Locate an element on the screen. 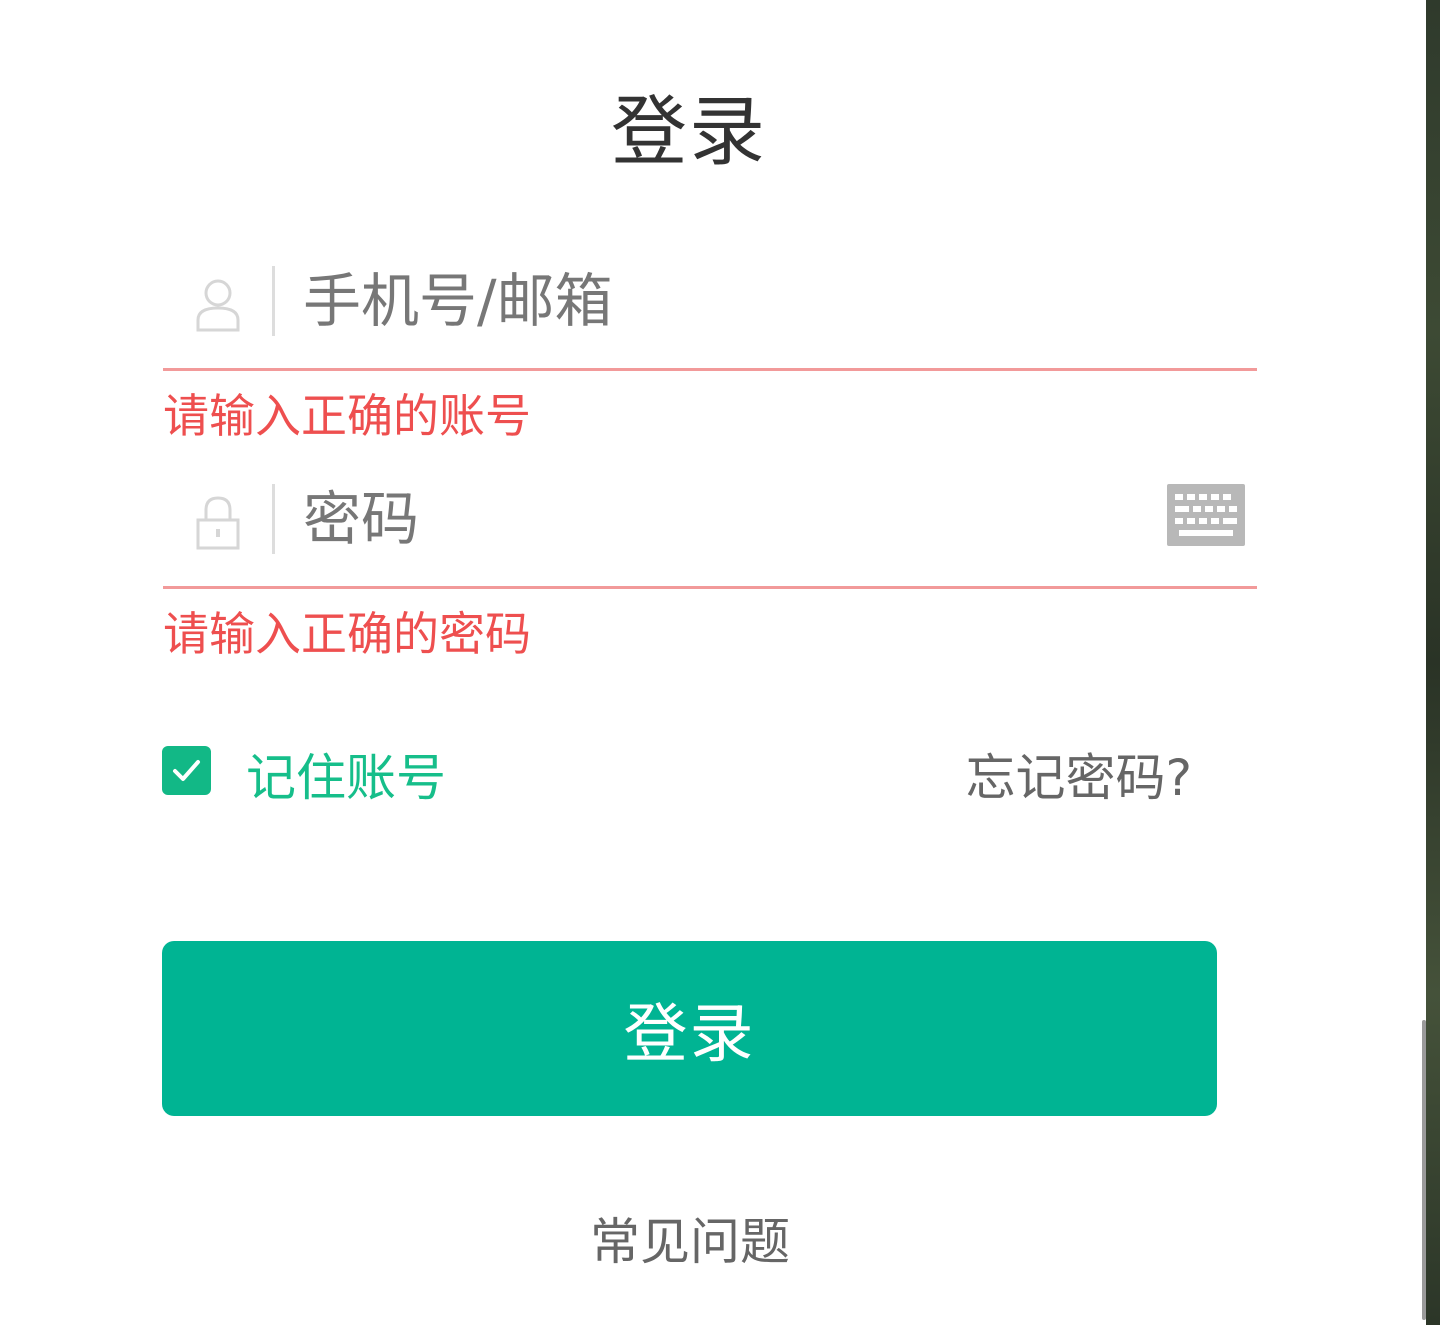 This screenshot has height=1325, width=1440. remember-checkbox is located at coordinates (186, 770).